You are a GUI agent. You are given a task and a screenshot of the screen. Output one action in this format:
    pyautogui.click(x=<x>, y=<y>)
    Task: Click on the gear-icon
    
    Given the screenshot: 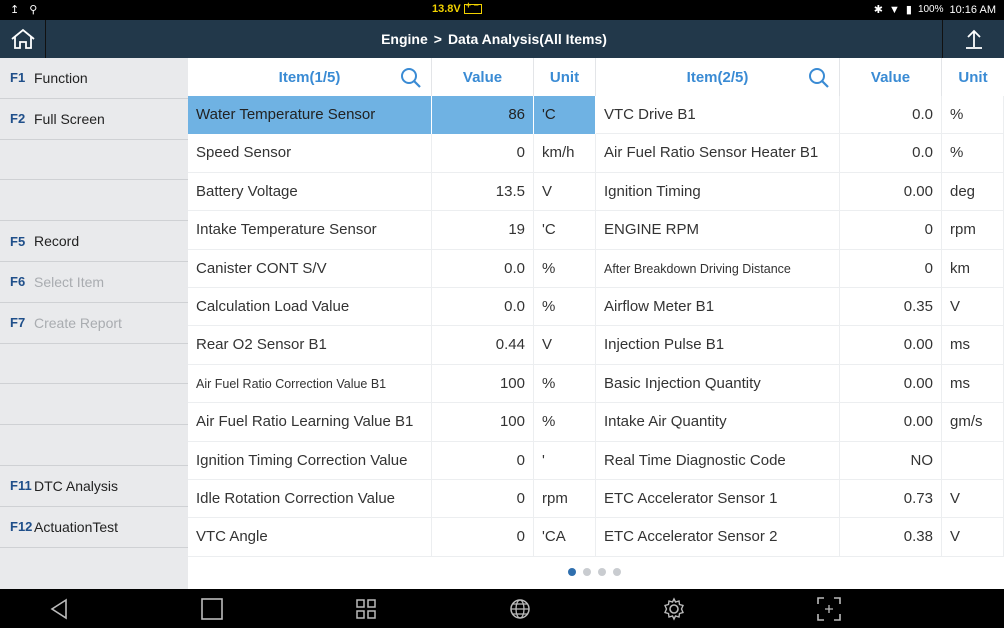 What is the action you would take?
    pyautogui.click(x=674, y=609)
    